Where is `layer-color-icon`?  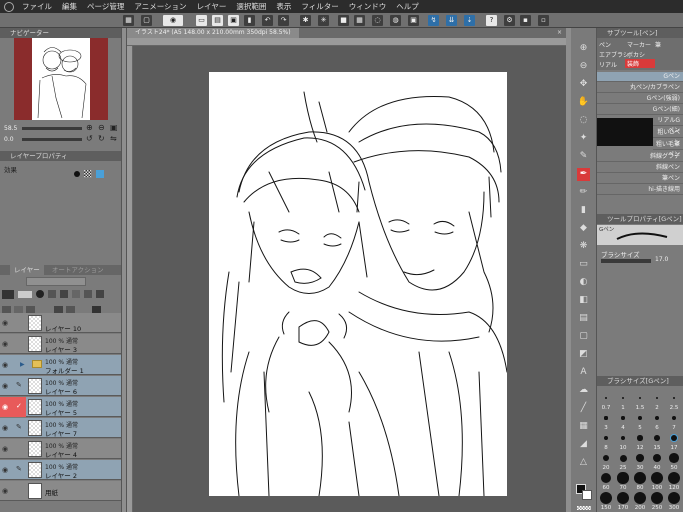 layer-color-icon is located at coordinates (8, 294).